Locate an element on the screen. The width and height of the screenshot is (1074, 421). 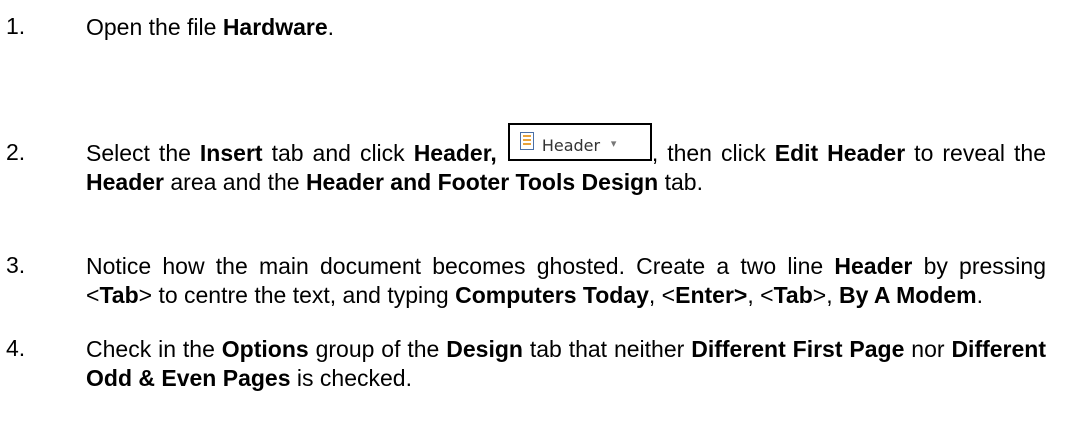
text-run: tab and click is located at coordinates (338, 153).